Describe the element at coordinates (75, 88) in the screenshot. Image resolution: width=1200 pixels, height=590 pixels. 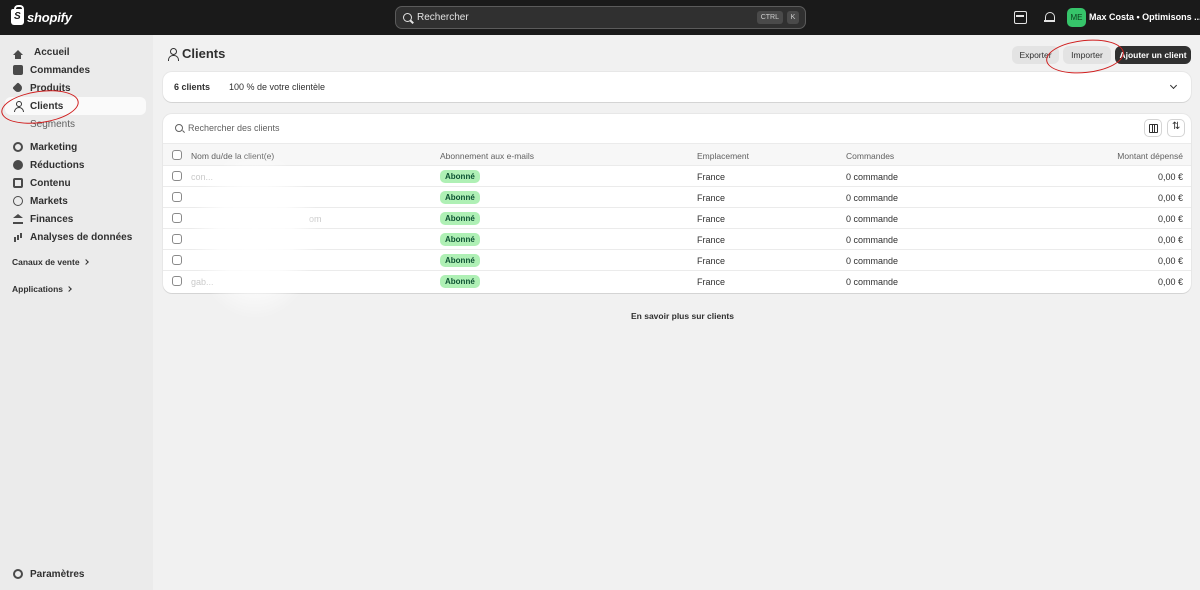
I see `sidebar-item-produits: Produits` at that location.